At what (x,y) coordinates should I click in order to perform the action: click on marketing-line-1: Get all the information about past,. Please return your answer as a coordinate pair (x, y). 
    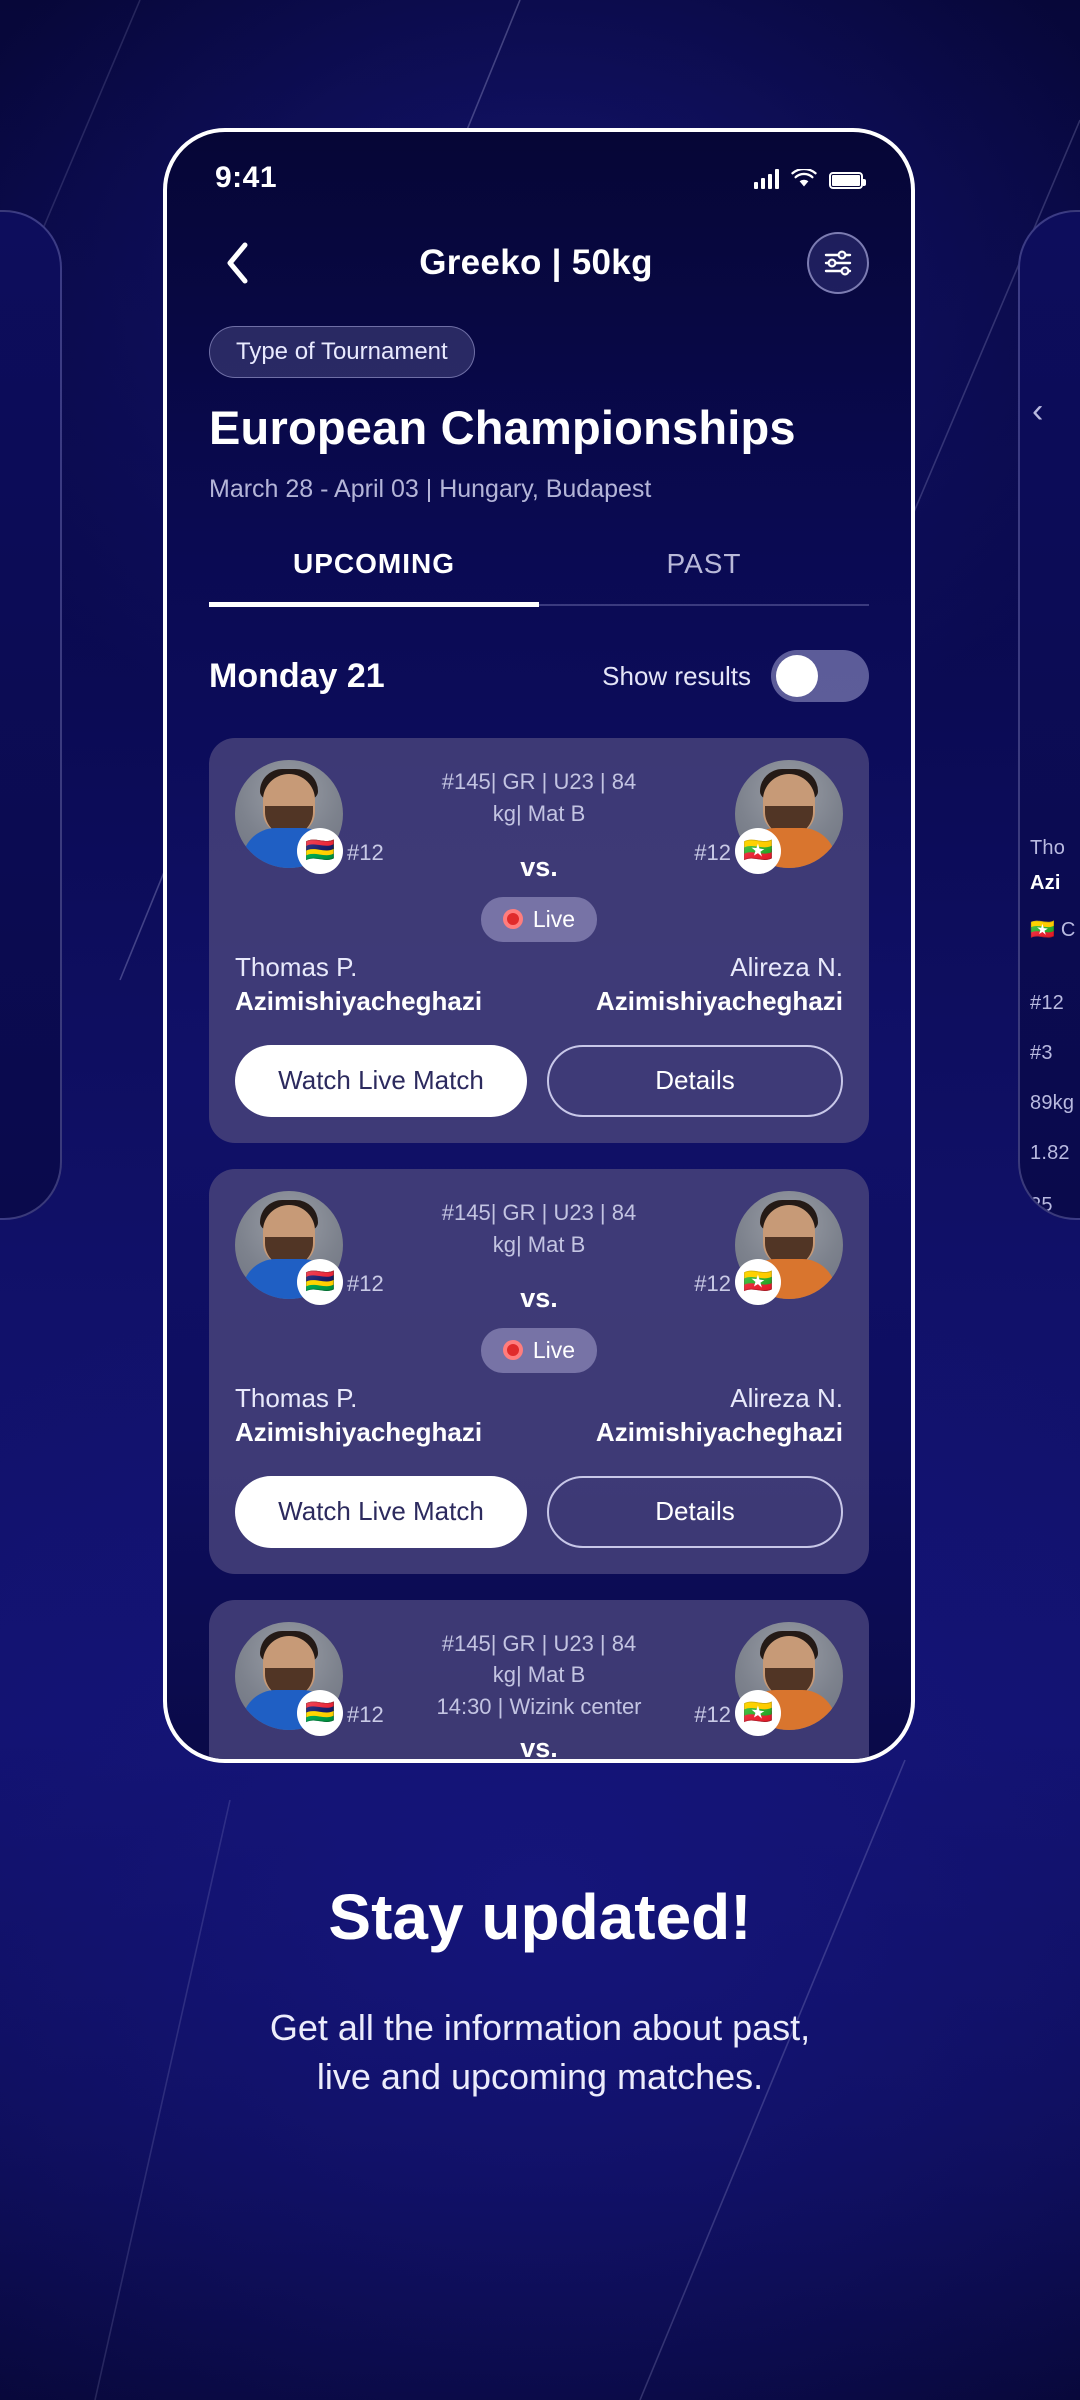
    Looking at the image, I should click on (540, 2027).